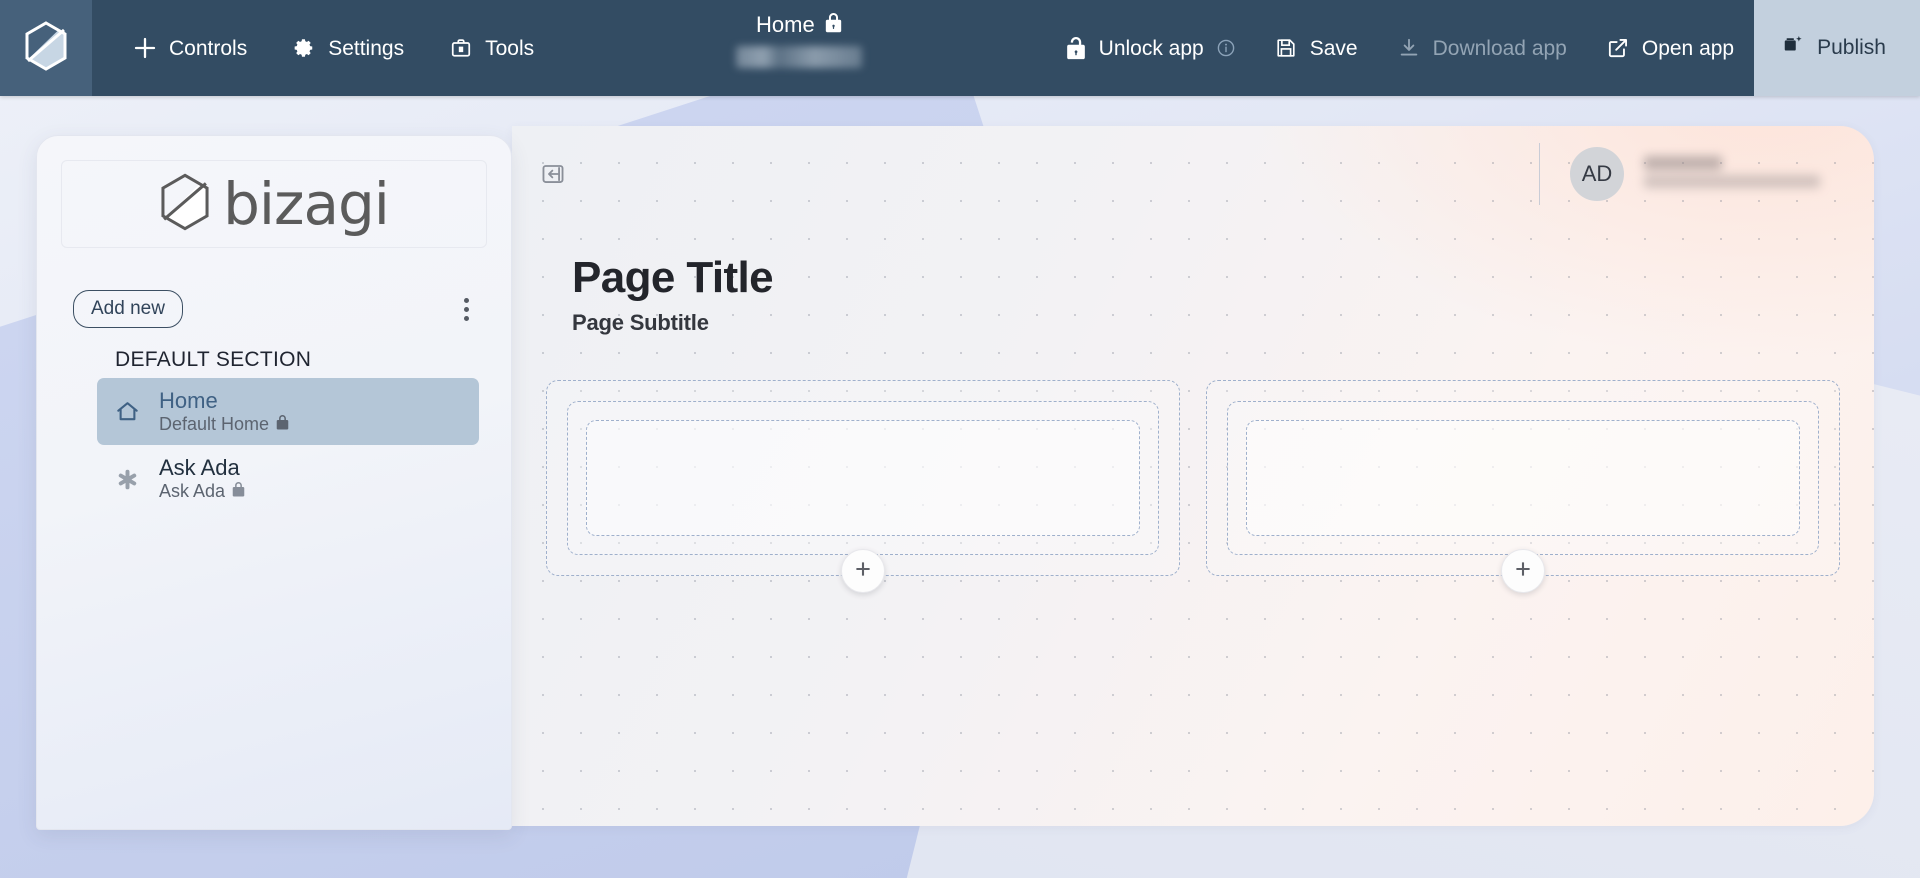 This screenshot has width=1920, height=878. I want to click on controls-label: Controls, so click(208, 48).